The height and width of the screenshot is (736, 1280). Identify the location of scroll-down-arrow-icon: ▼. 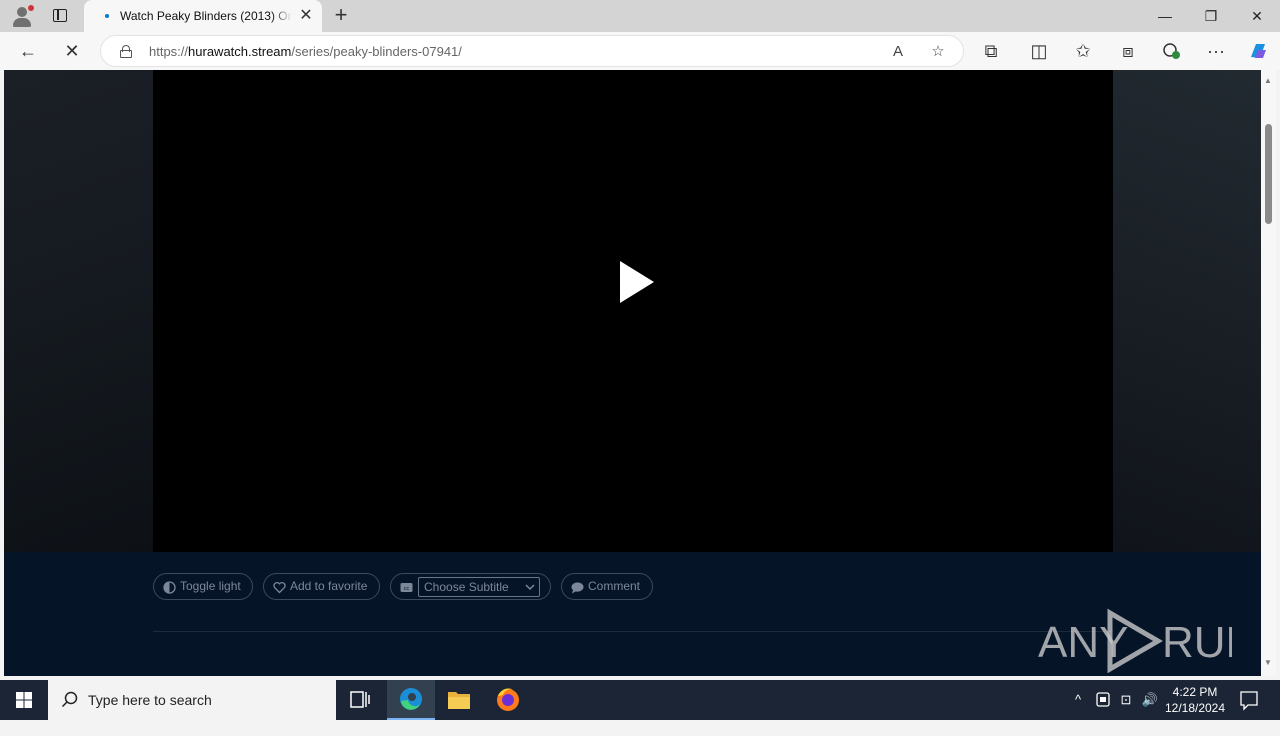
(1268, 662).